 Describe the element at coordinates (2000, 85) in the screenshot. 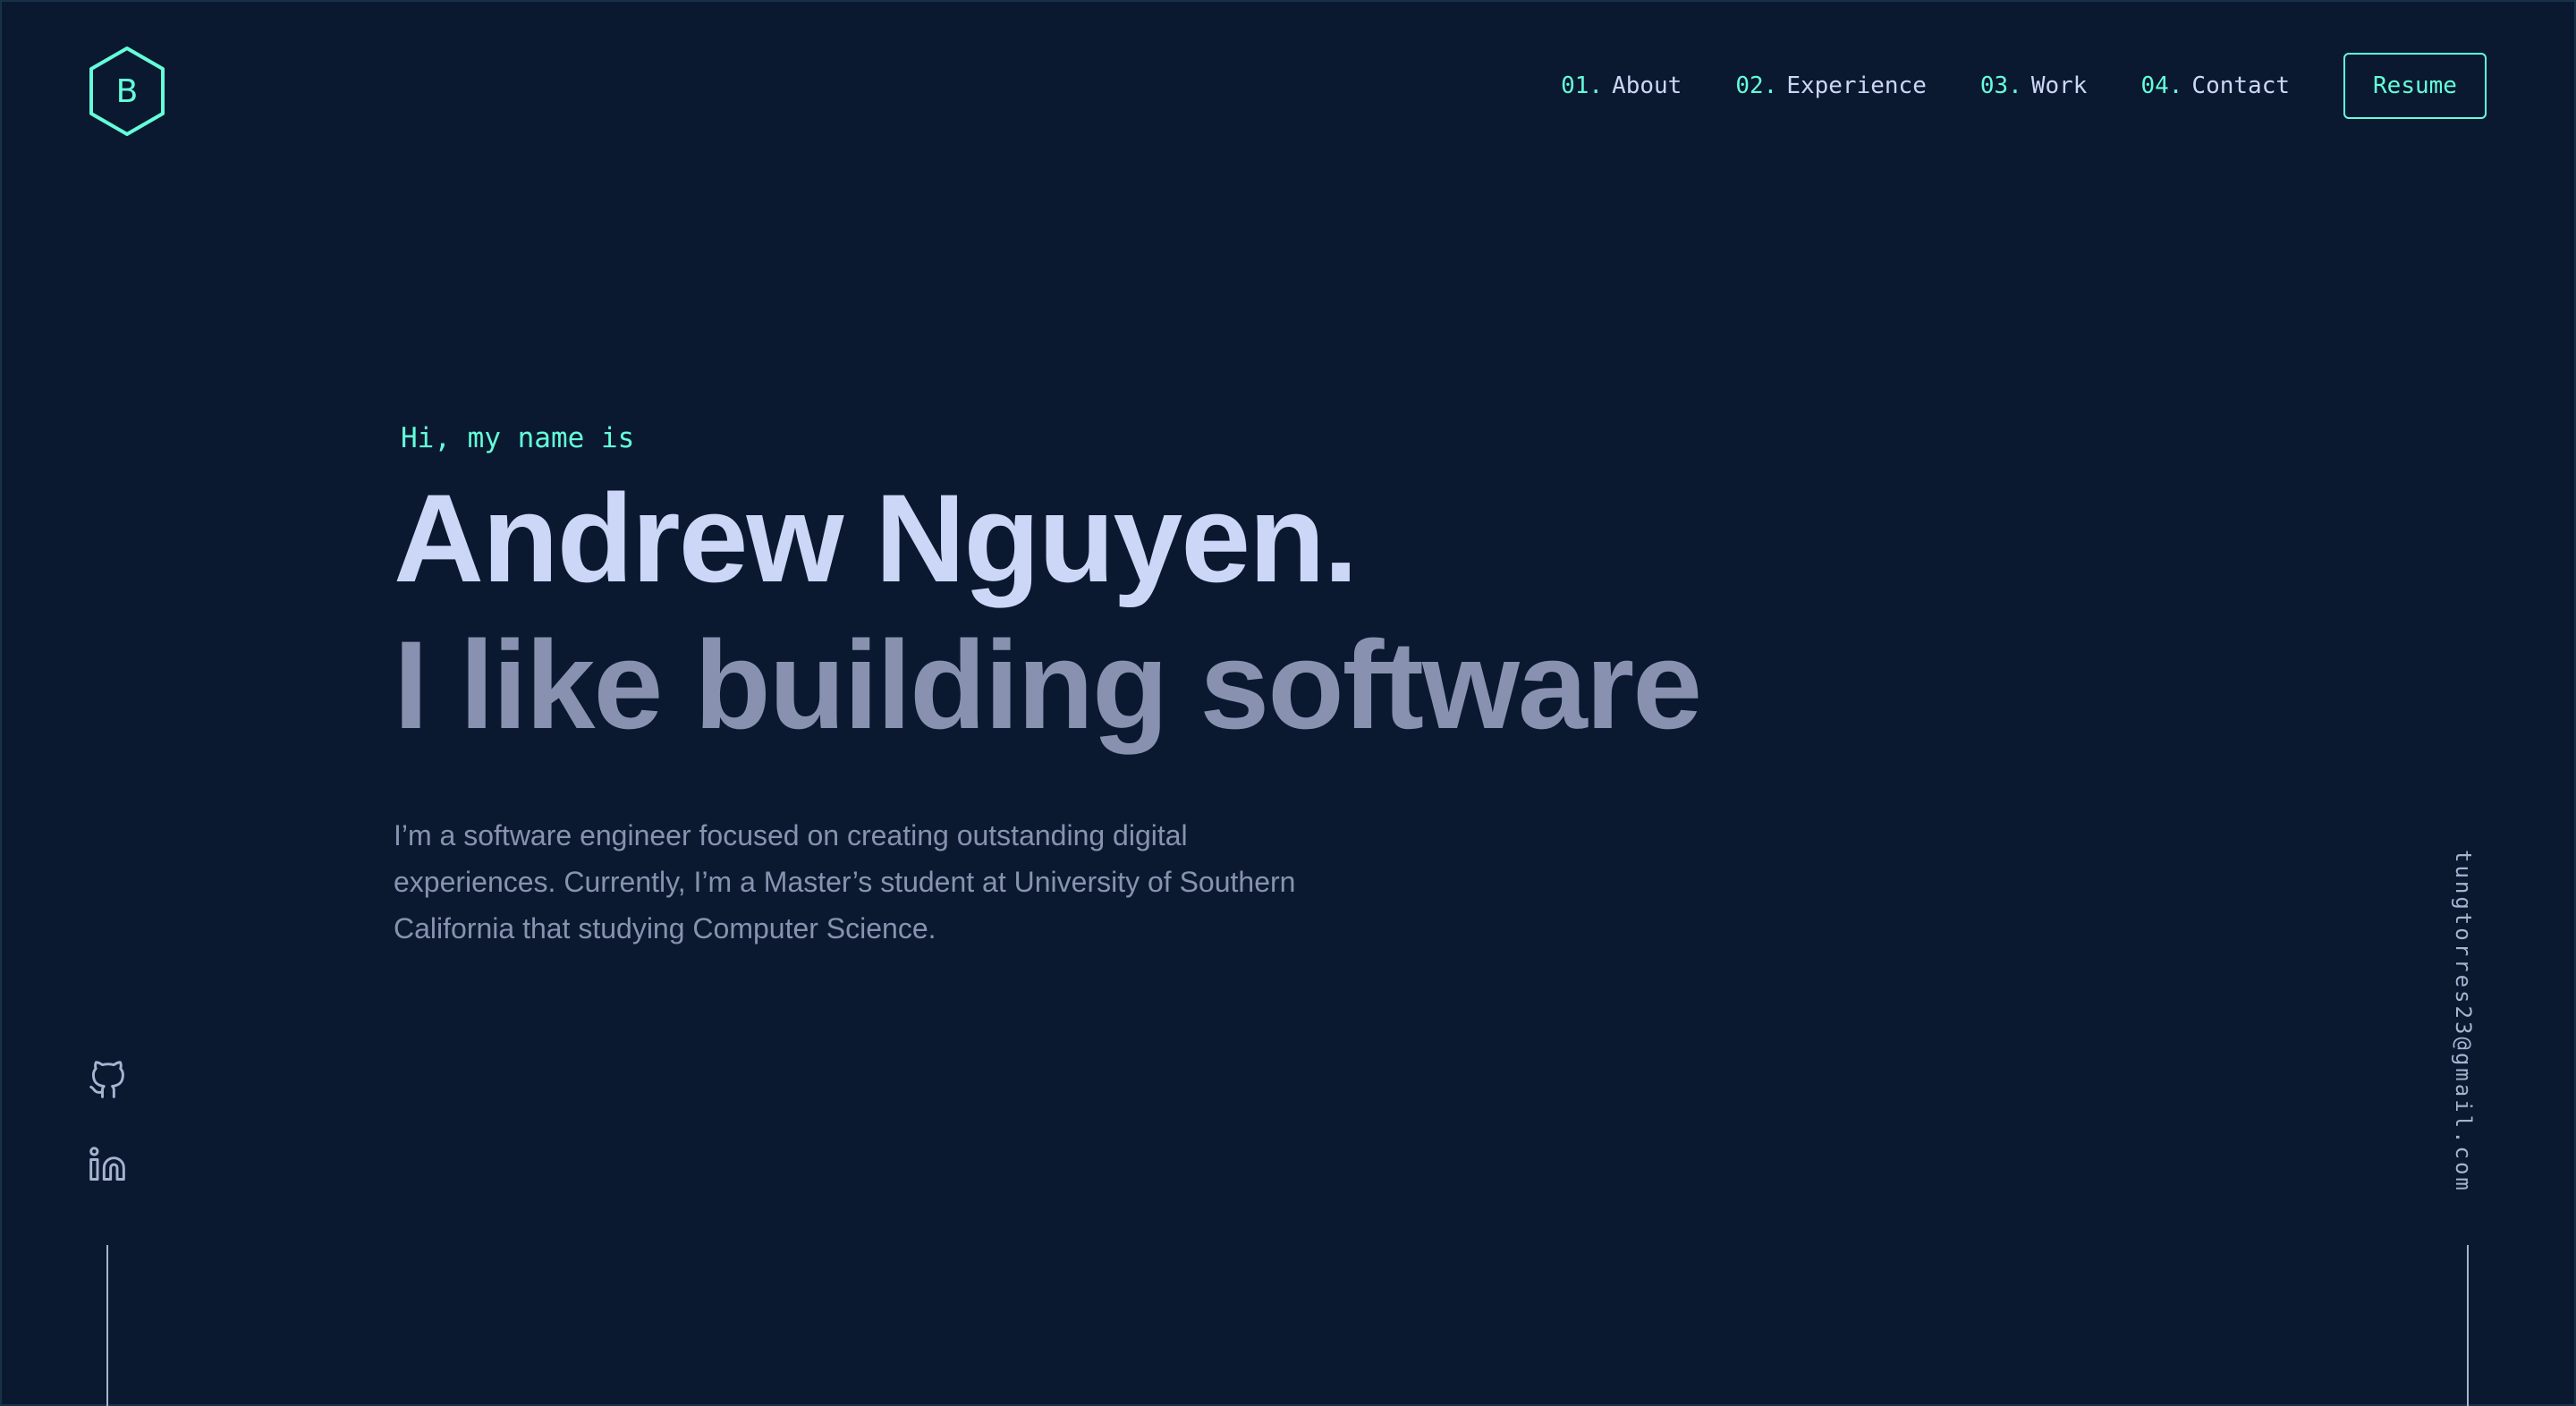

I see `nav-number: 03.` at that location.